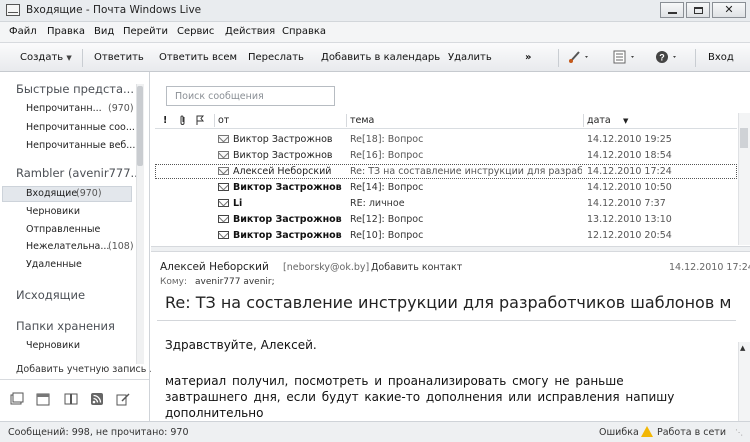 This screenshot has width=750, height=442. What do you see at coordinates (43, 399) in the screenshot?
I see `calendar-icon` at bounding box center [43, 399].